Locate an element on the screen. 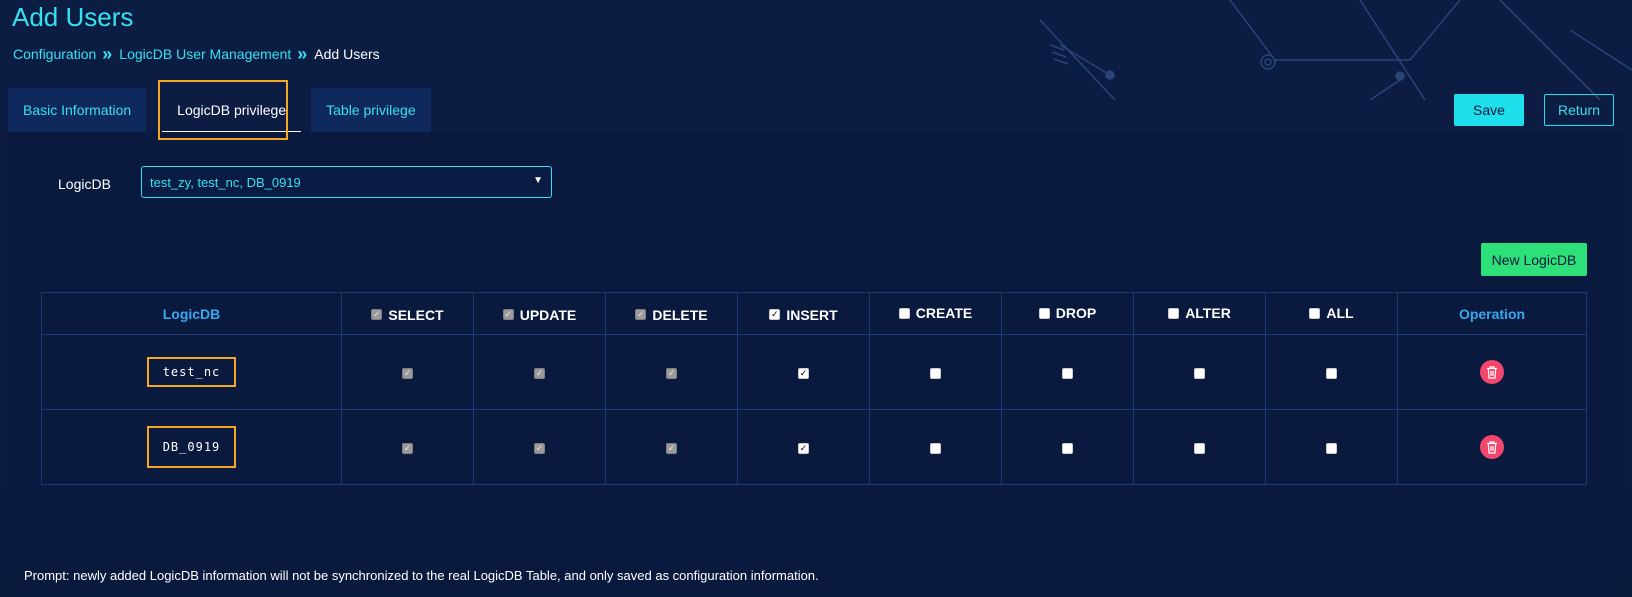 The height and width of the screenshot is (597, 1632). column-header-label: INSERT is located at coordinates (812, 314).